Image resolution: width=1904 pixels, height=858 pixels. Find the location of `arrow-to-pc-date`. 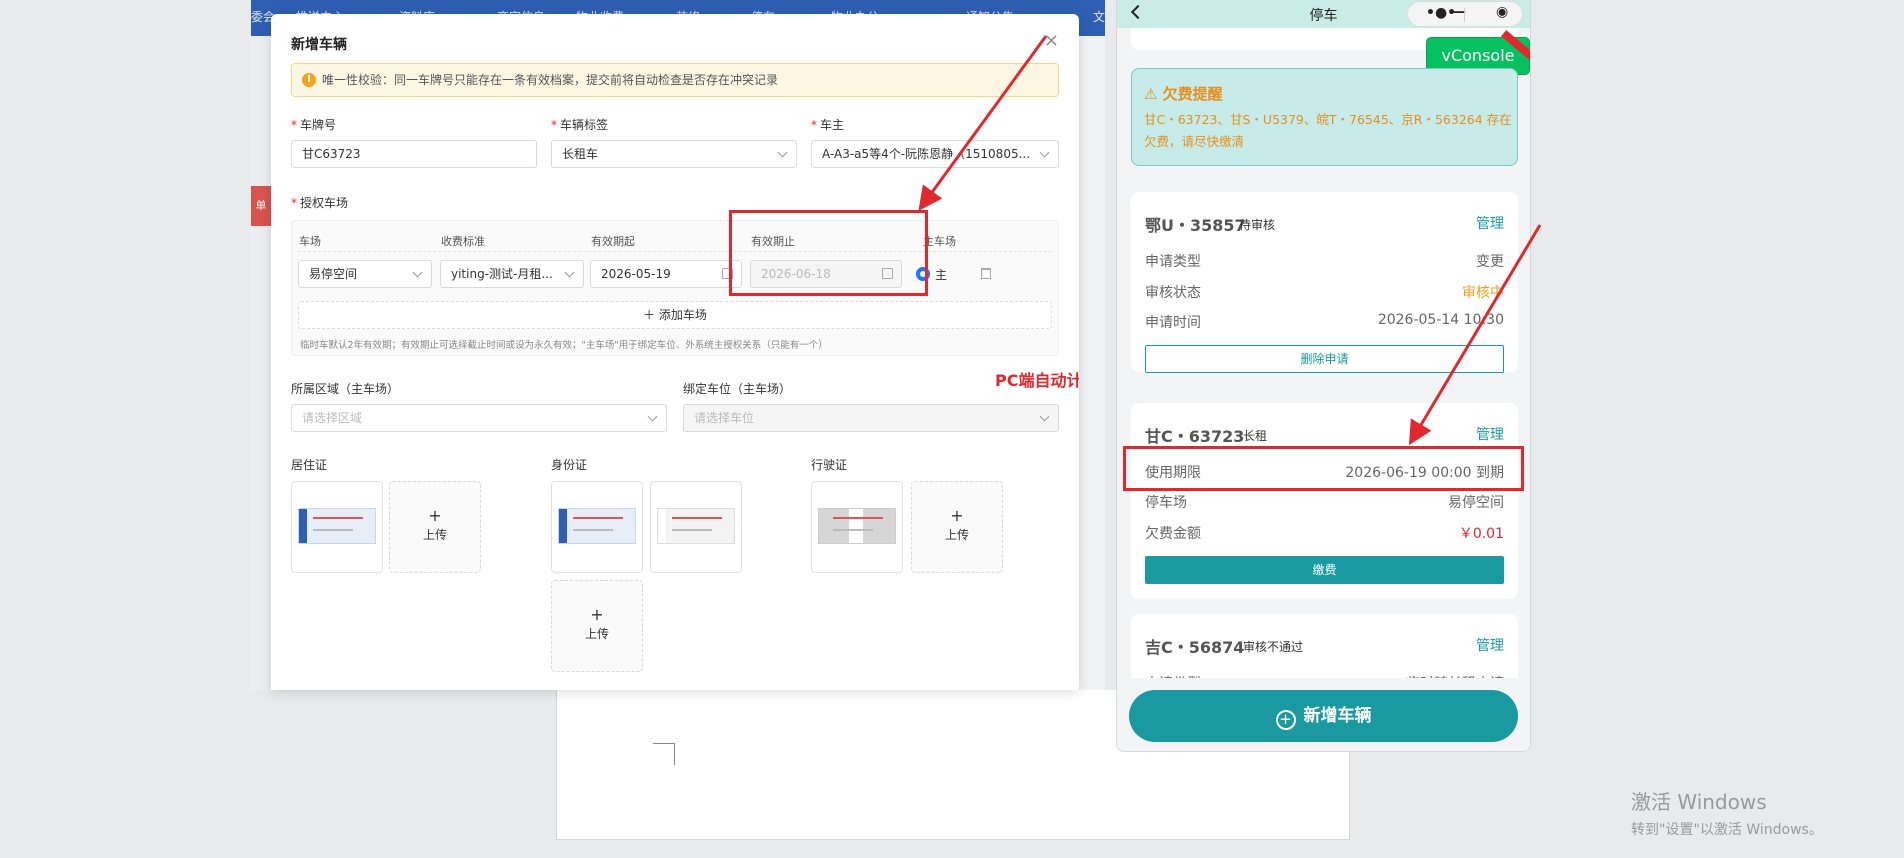

arrow-to-pc-date is located at coordinates (983, 123).